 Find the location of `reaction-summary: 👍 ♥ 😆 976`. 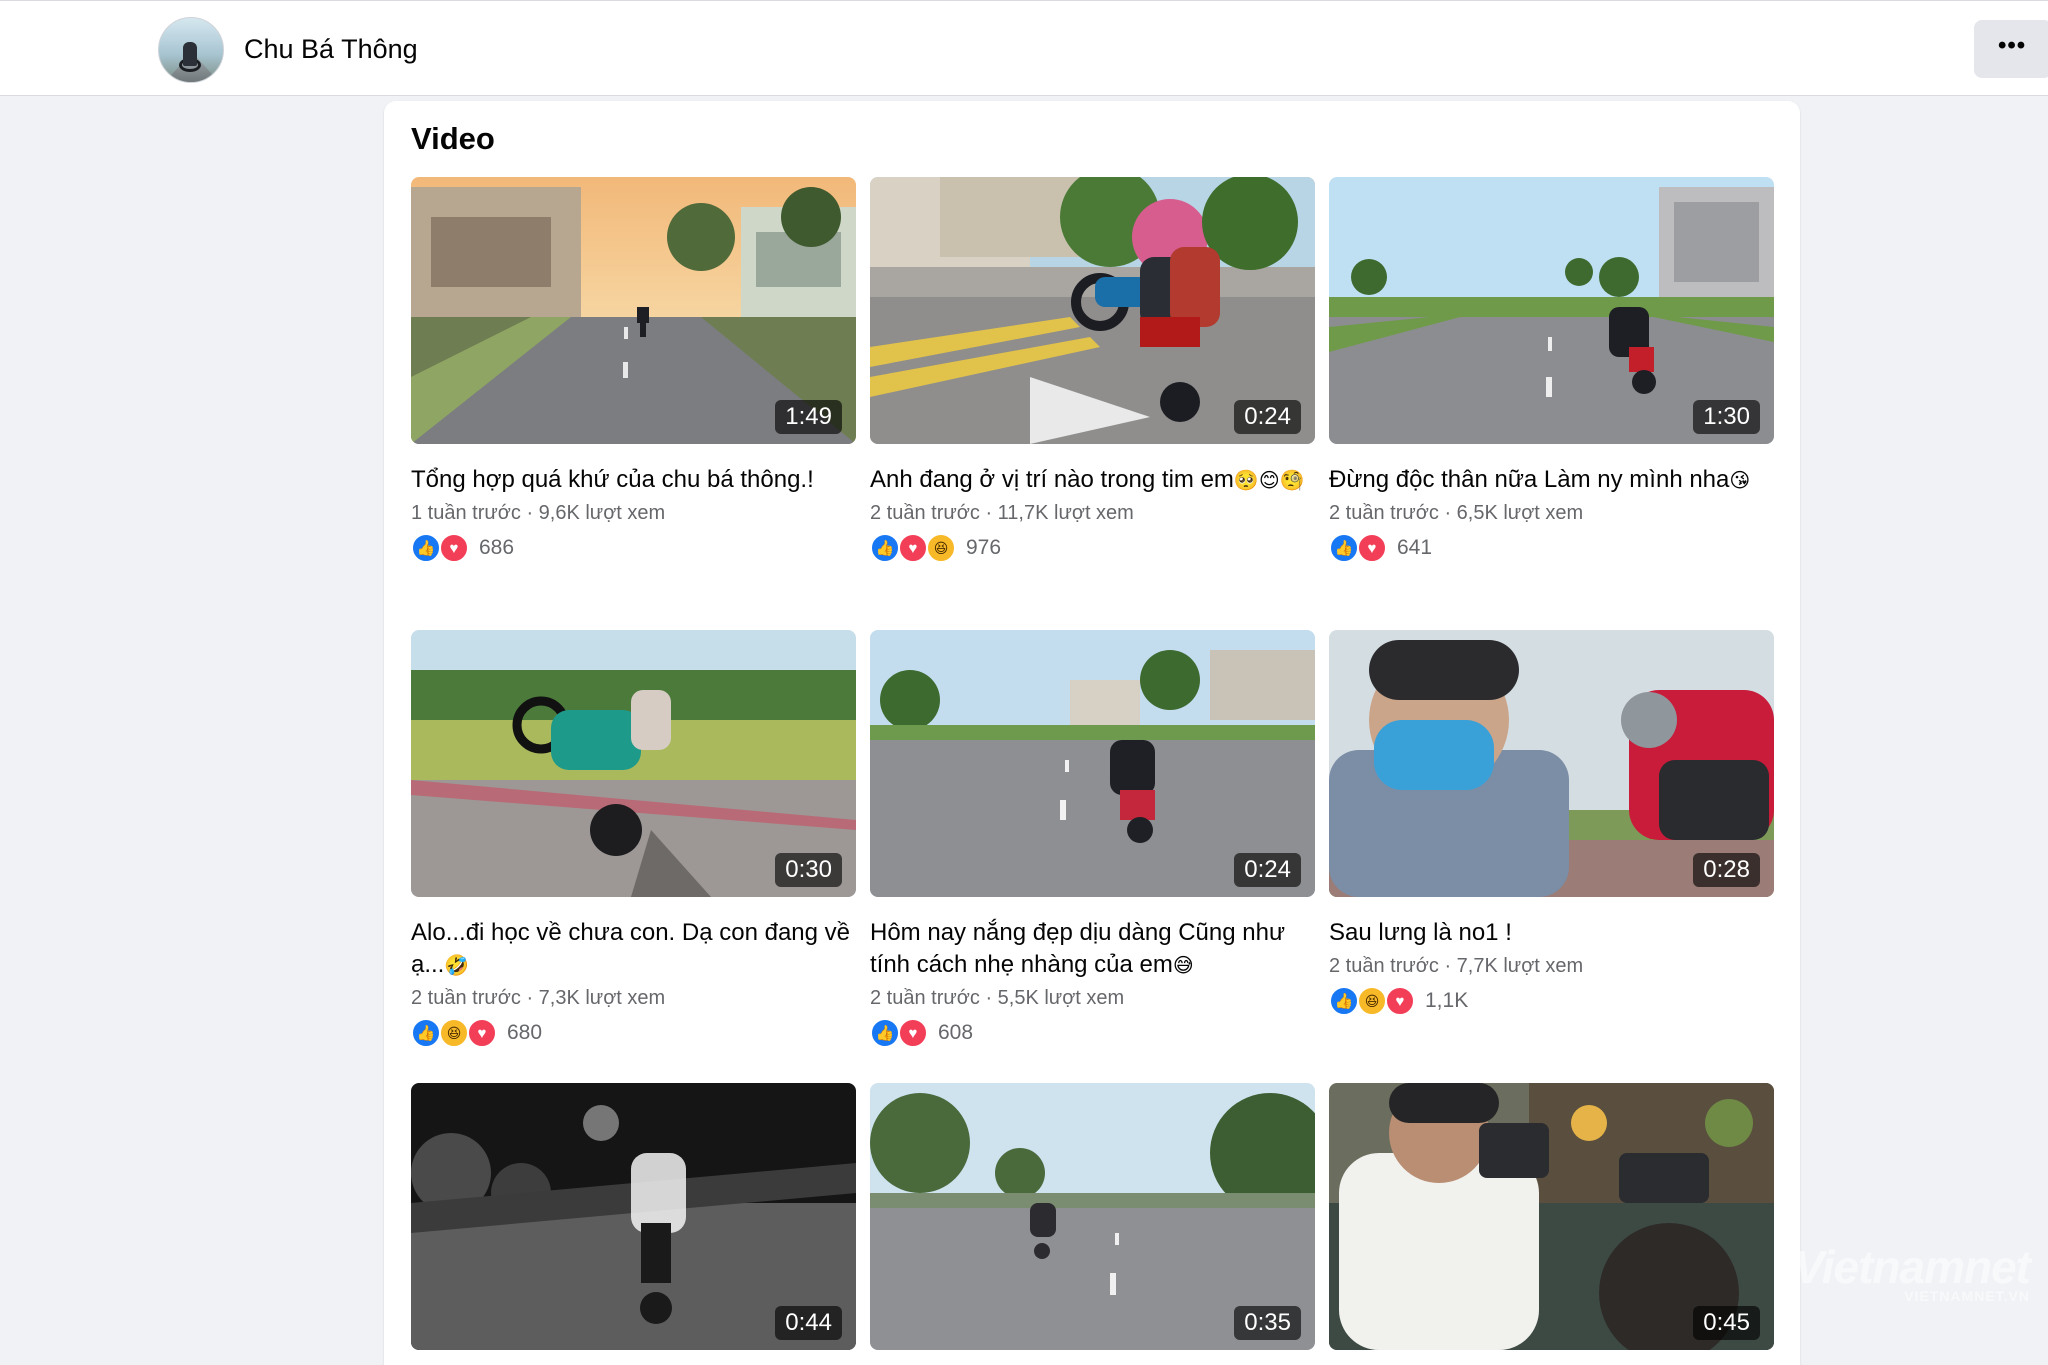

reaction-summary: 👍 ♥ 😆 976 is located at coordinates (1092, 548).